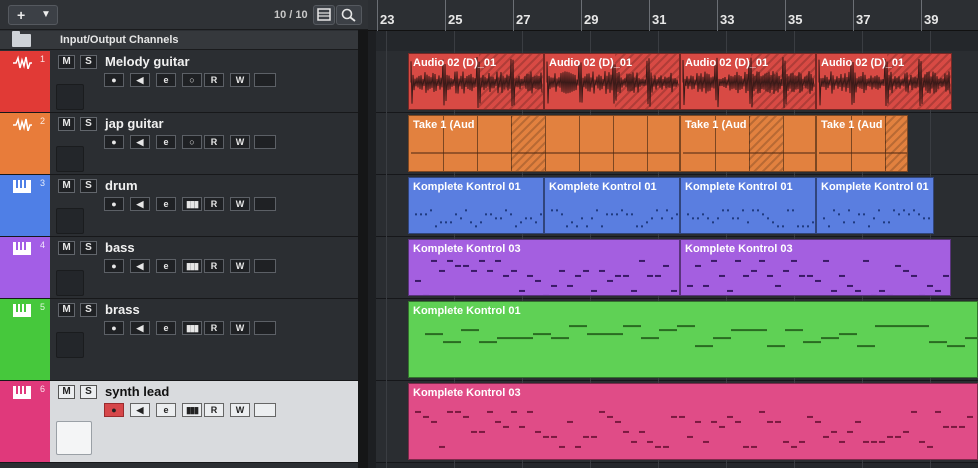  I want to click on track-name: jap guitar, so click(134, 123).